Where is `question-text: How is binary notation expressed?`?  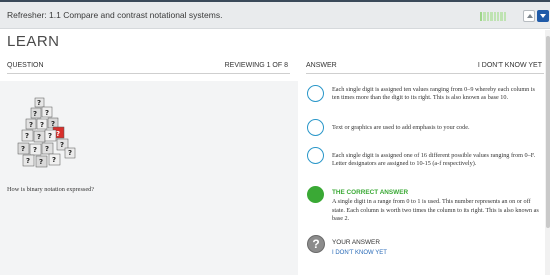 question-text: How is binary notation expressed? is located at coordinates (51, 189).